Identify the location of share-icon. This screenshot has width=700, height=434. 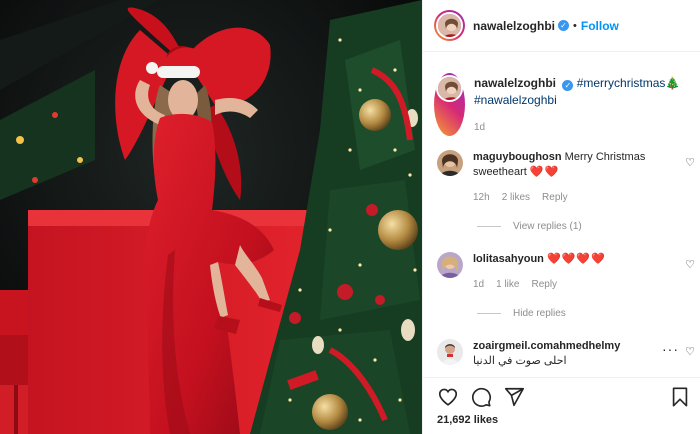
(514, 397).